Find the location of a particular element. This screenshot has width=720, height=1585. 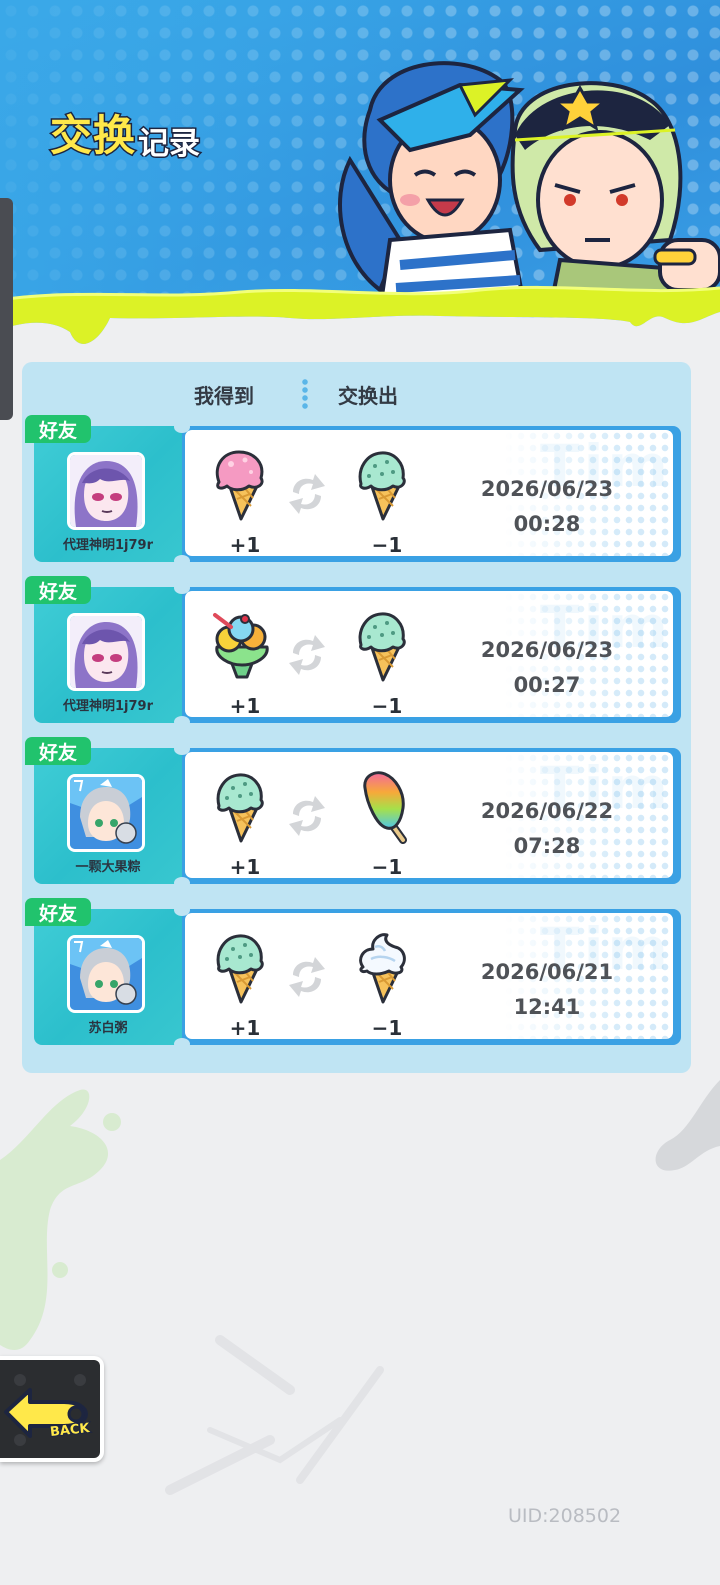

page-title-main: 交换 is located at coordinates (92, 136).